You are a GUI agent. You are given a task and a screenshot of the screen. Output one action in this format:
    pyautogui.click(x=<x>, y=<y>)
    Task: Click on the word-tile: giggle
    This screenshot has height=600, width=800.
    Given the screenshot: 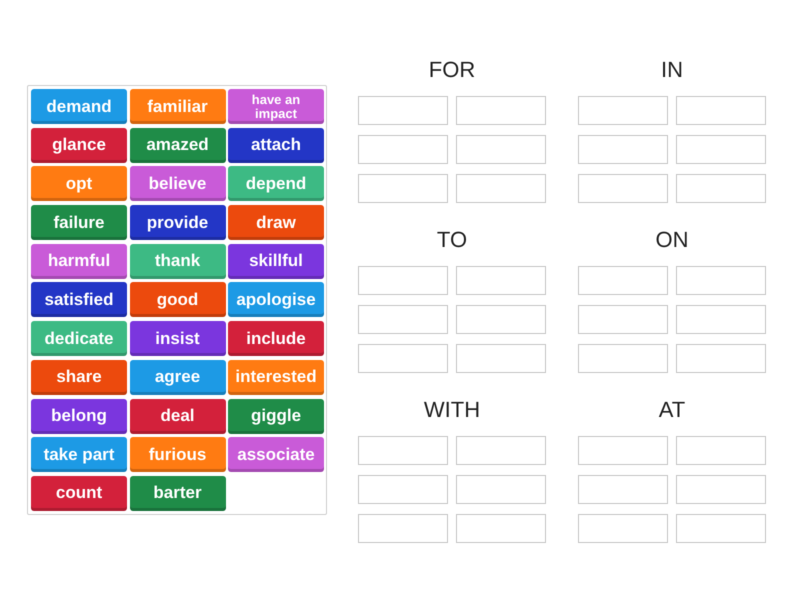 What is the action you would take?
    pyautogui.click(x=276, y=416)
    